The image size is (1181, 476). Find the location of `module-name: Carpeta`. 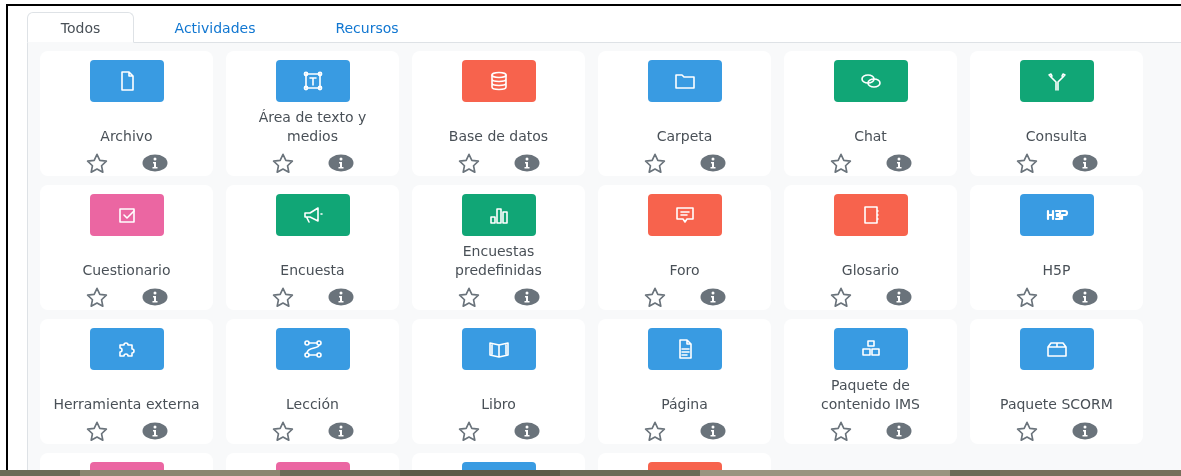

module-name: Carpeta is located at coordinates (684, 136).